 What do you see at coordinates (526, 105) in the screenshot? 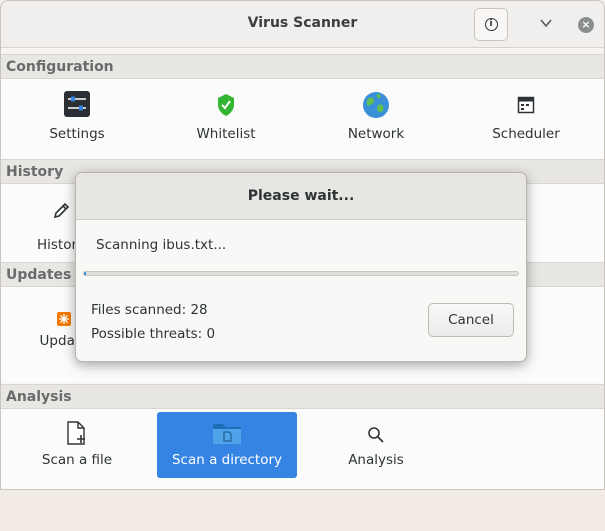
I see `calendar-icon` at bounding box center [526, 105].